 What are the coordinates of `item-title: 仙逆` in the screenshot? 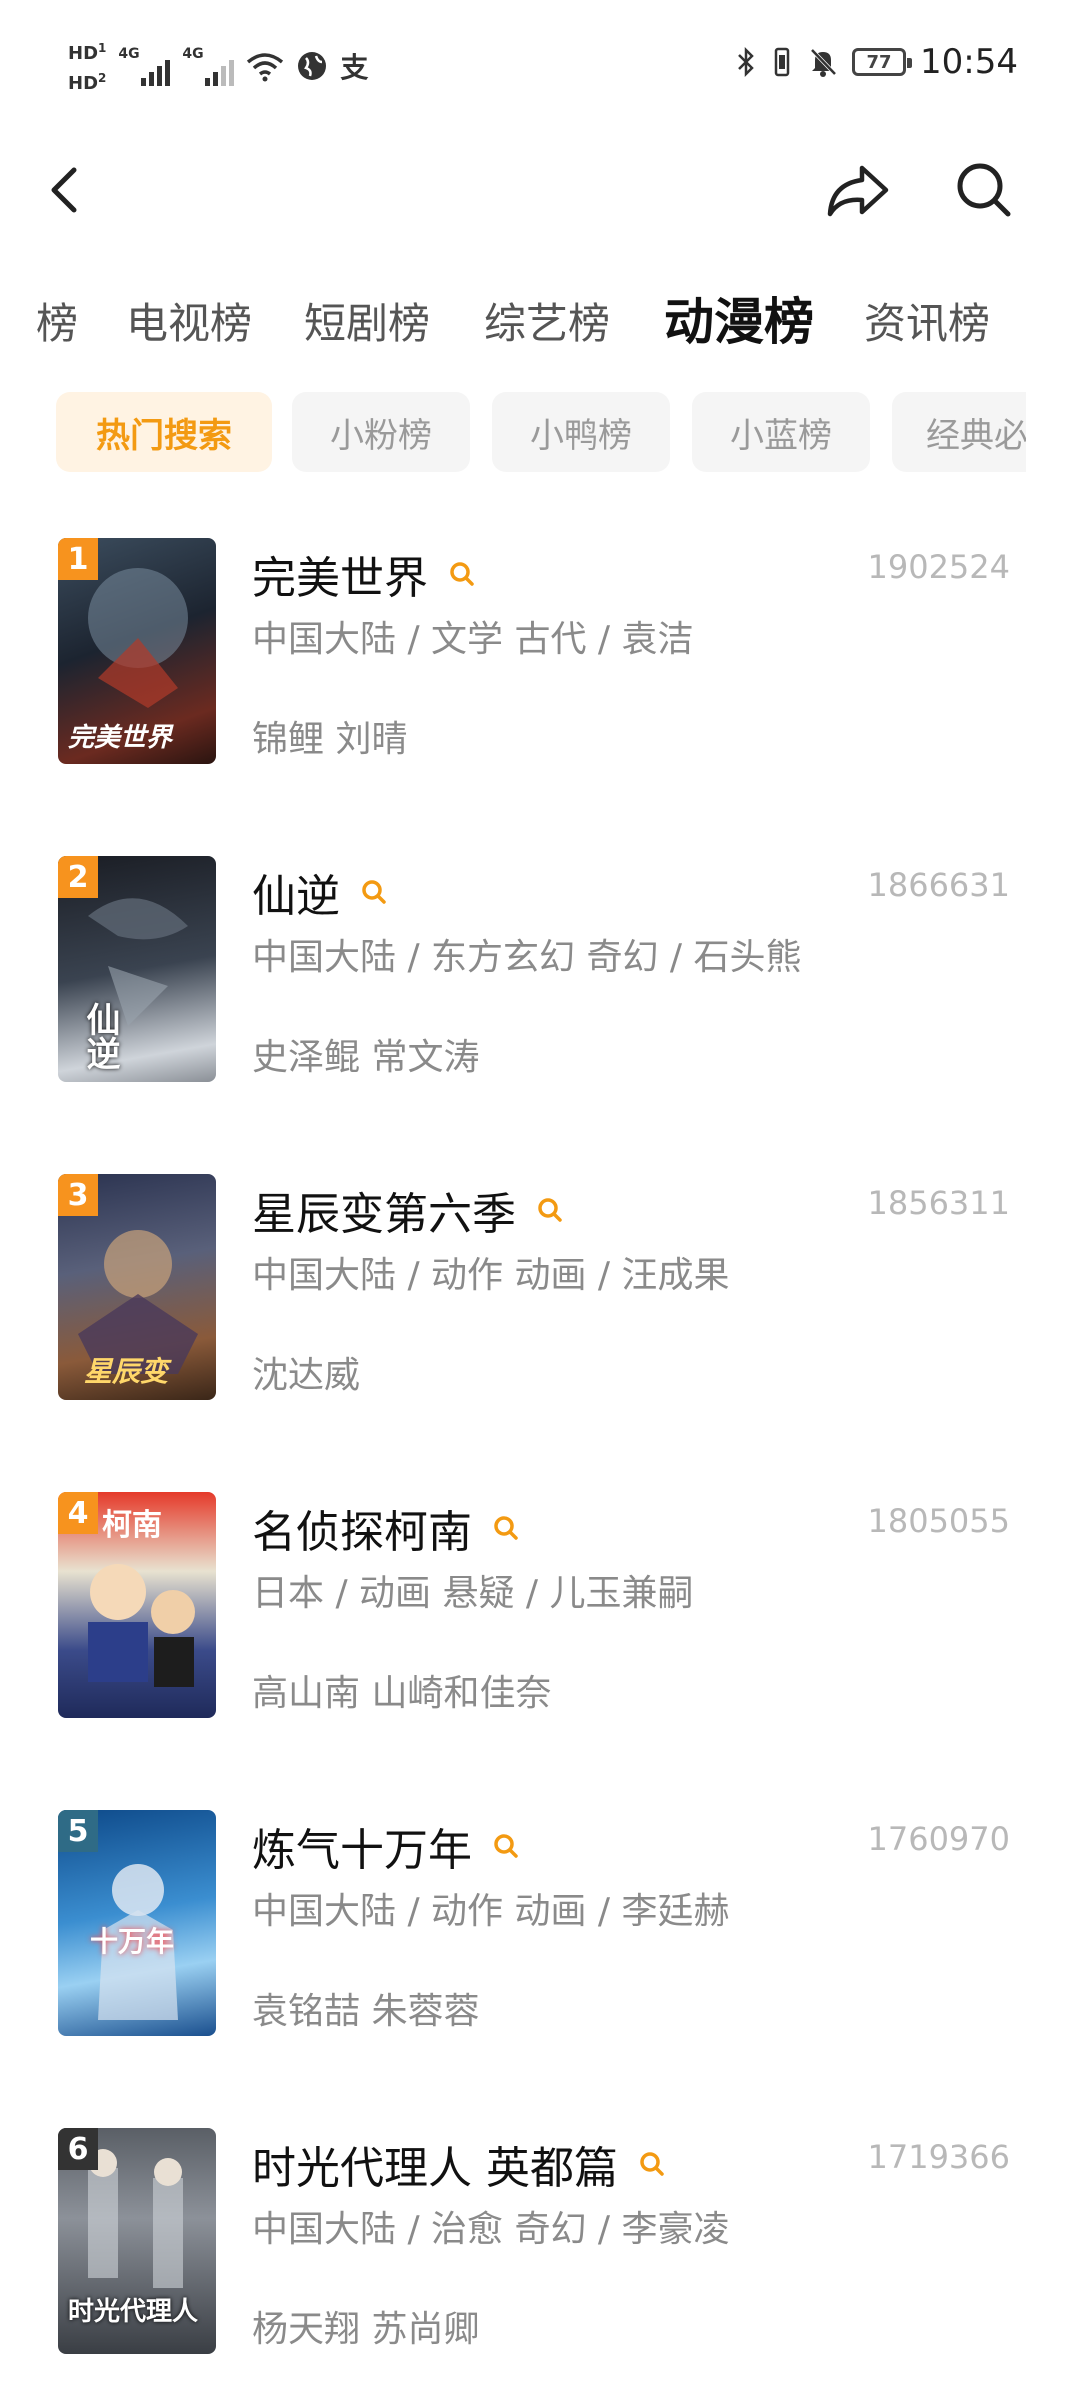 It's located at (296, 892).